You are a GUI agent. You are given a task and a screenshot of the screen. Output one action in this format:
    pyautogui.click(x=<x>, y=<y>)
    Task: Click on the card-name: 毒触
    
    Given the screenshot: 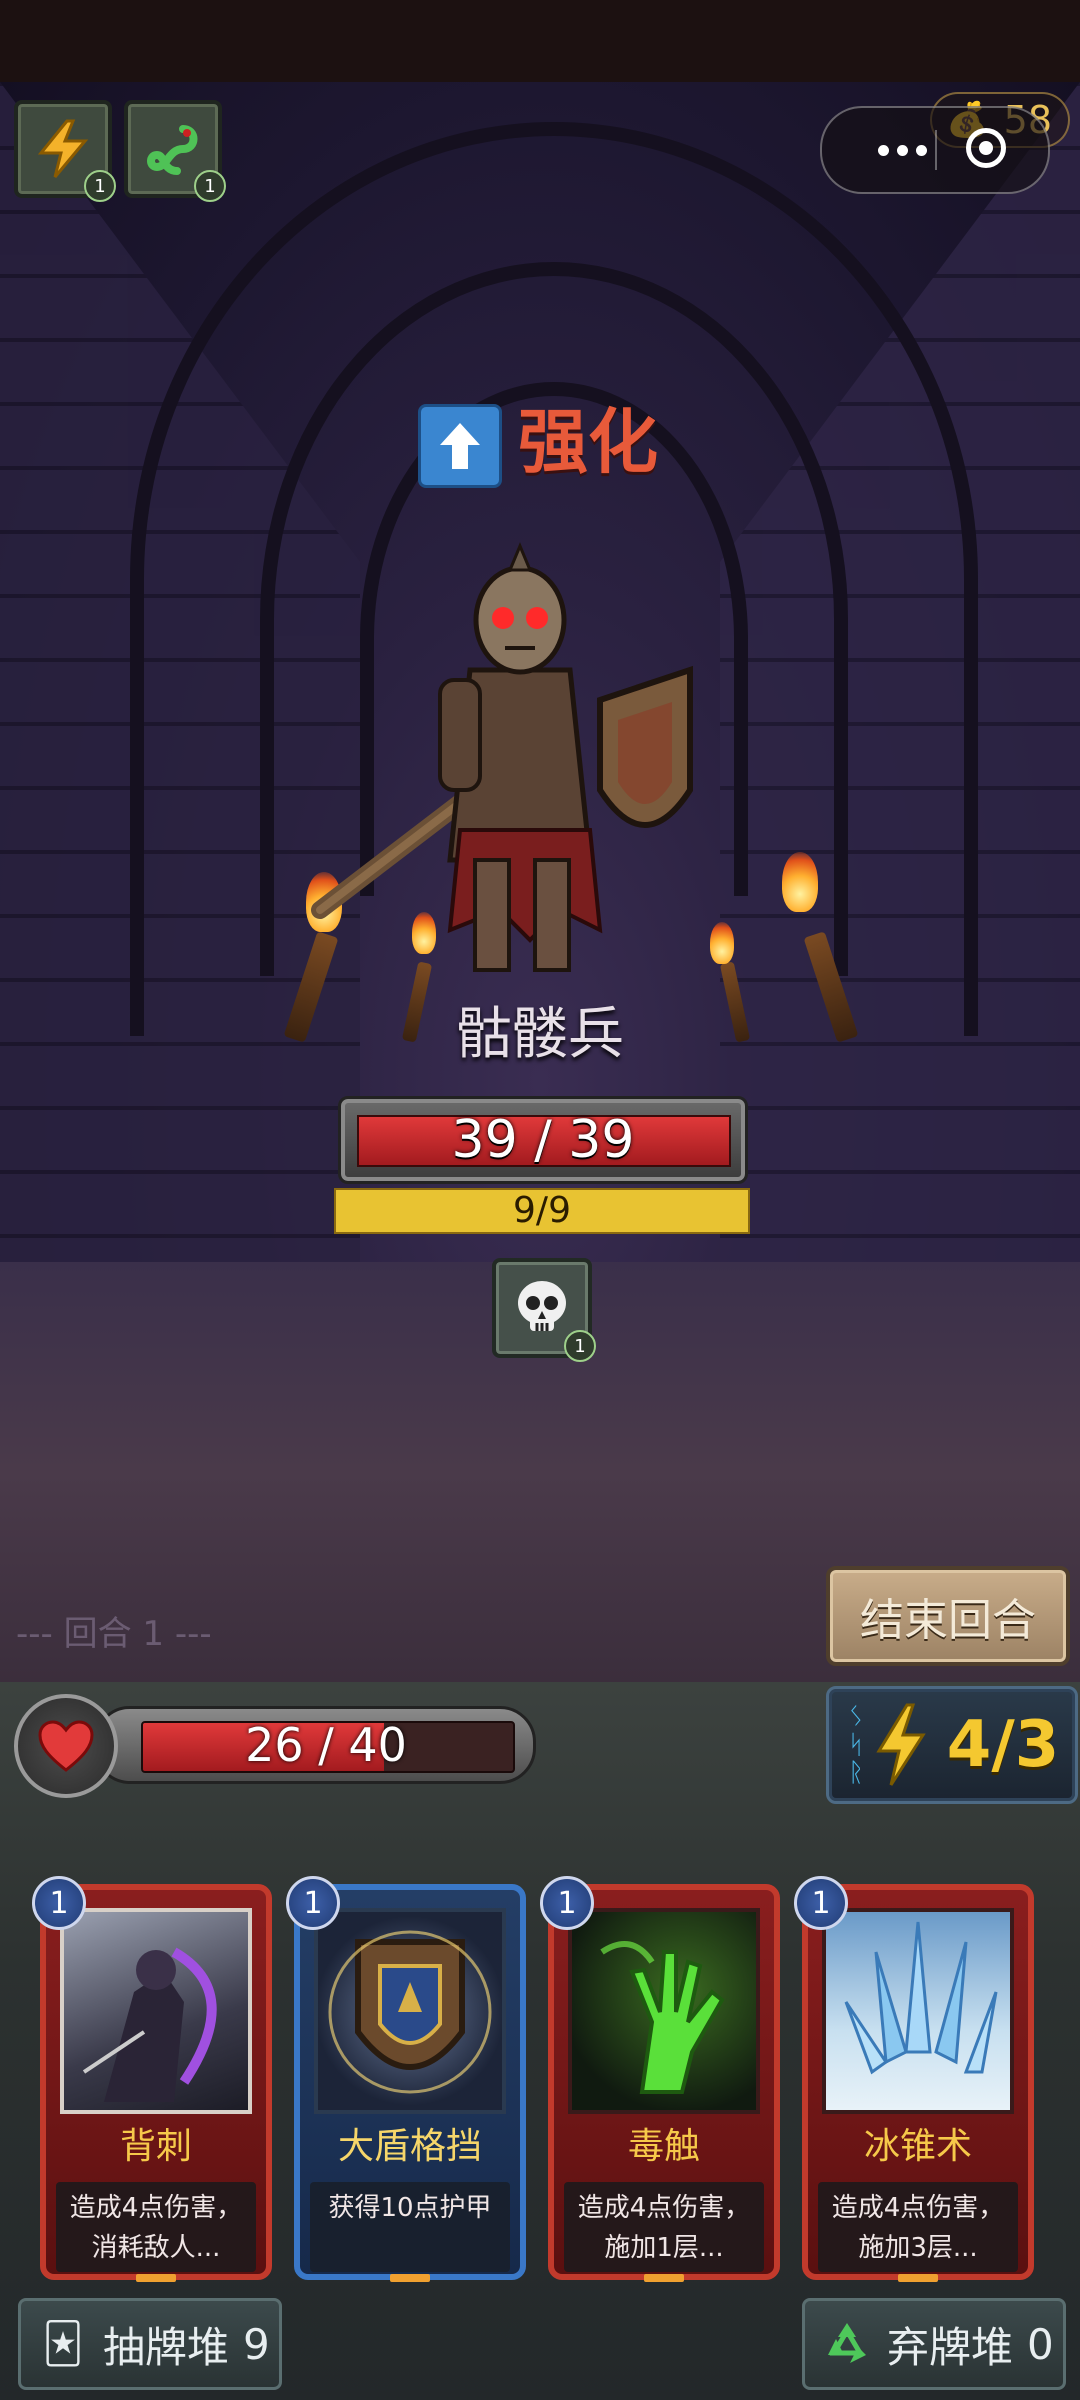 What is the action you would take?
    pyautogui.click(x=663, y=2146)
    